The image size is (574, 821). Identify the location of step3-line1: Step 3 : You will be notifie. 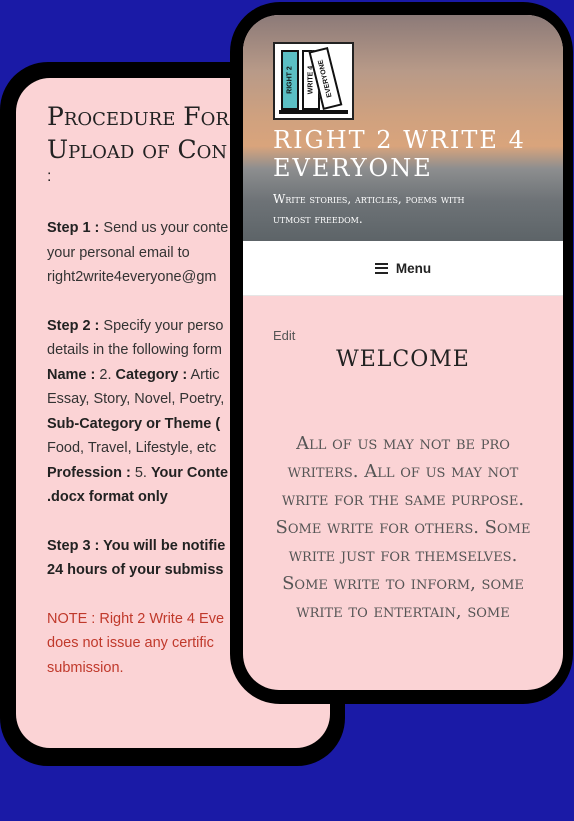
(136, 545).